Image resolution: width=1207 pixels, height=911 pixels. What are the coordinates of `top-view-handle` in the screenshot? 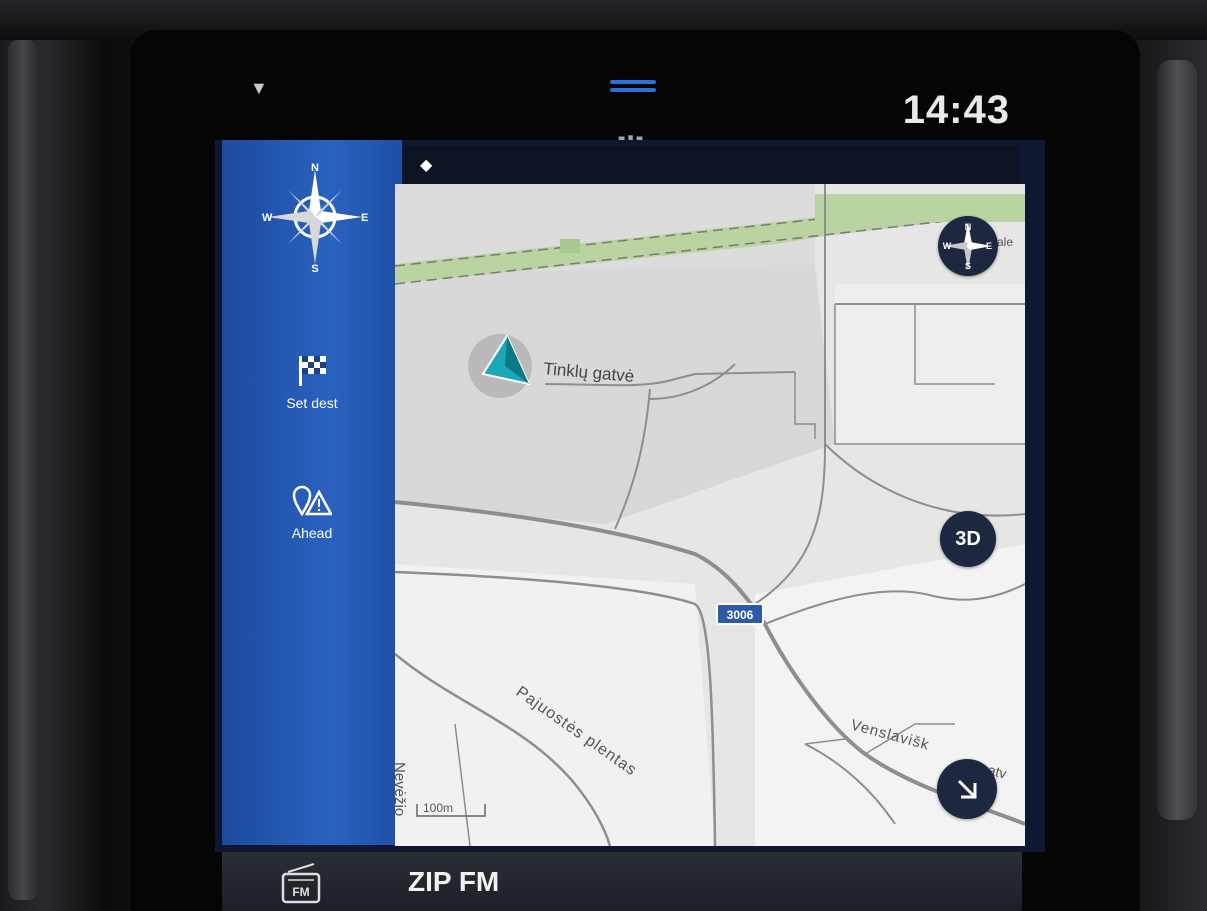 It's located at (633, 87).